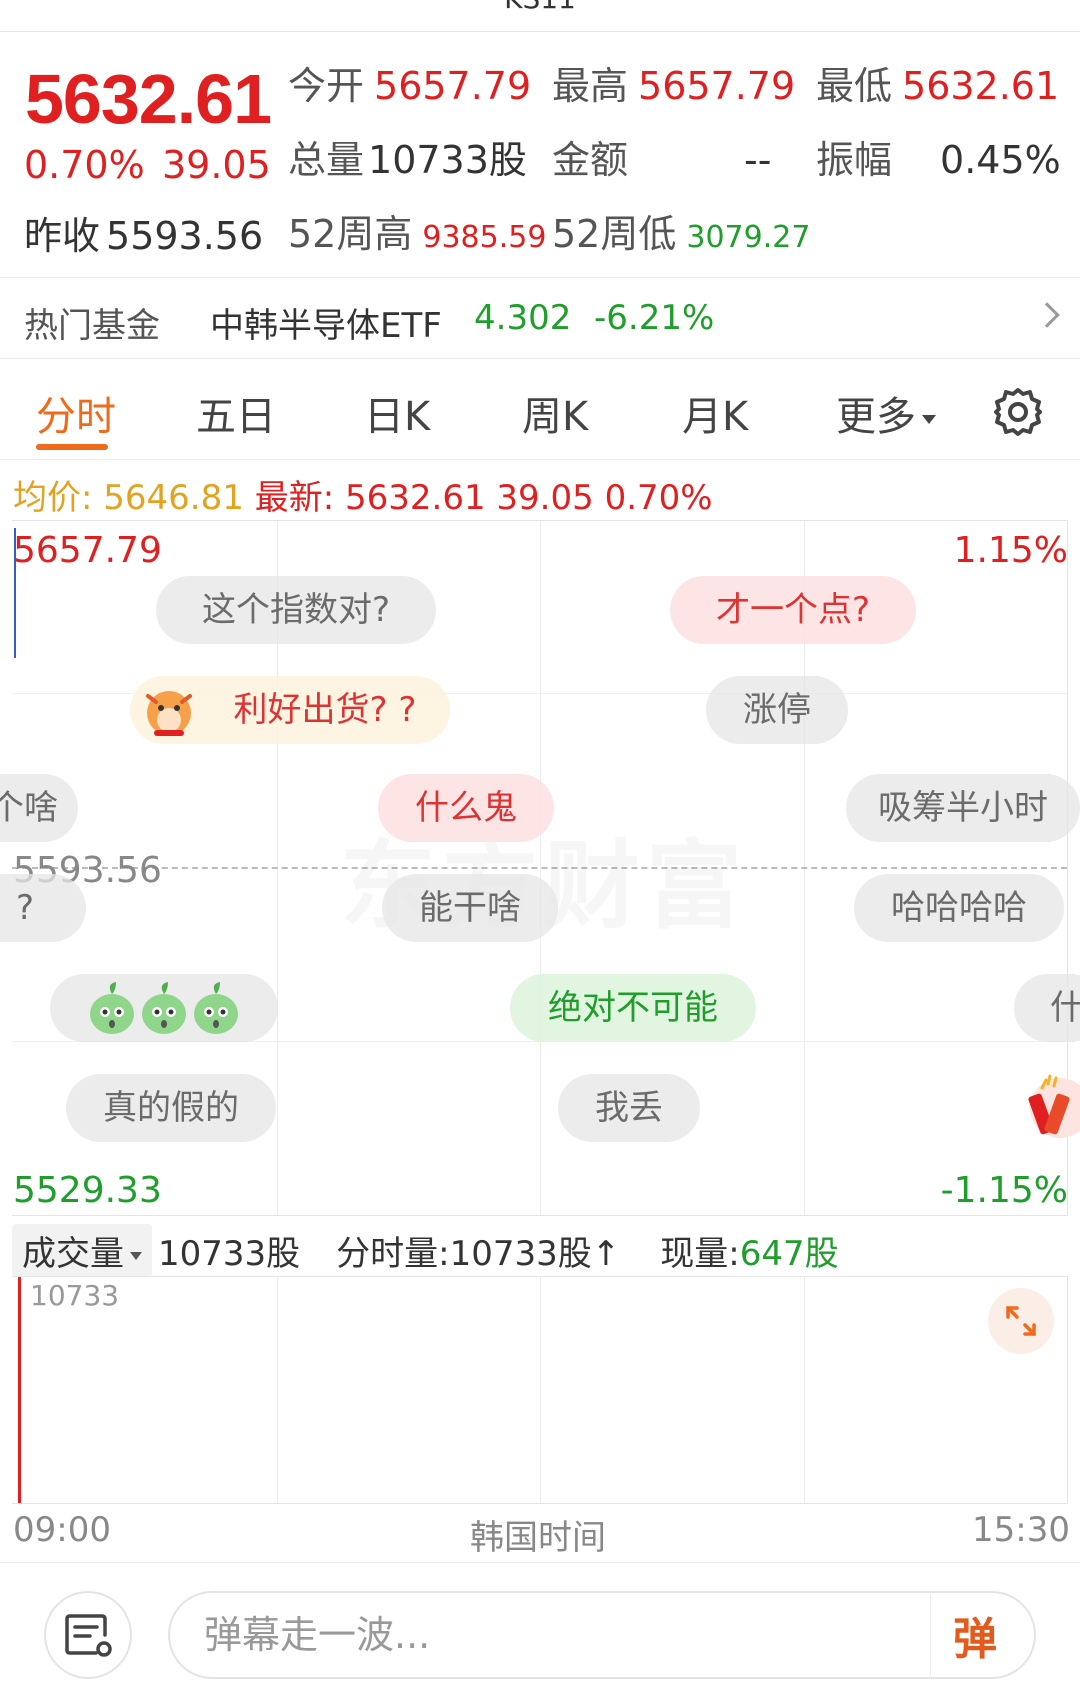  What do you see at coordinates (876, 417) in the screenshot?
I see `tab-more-label: 更多` at bounding box center [876, 417].